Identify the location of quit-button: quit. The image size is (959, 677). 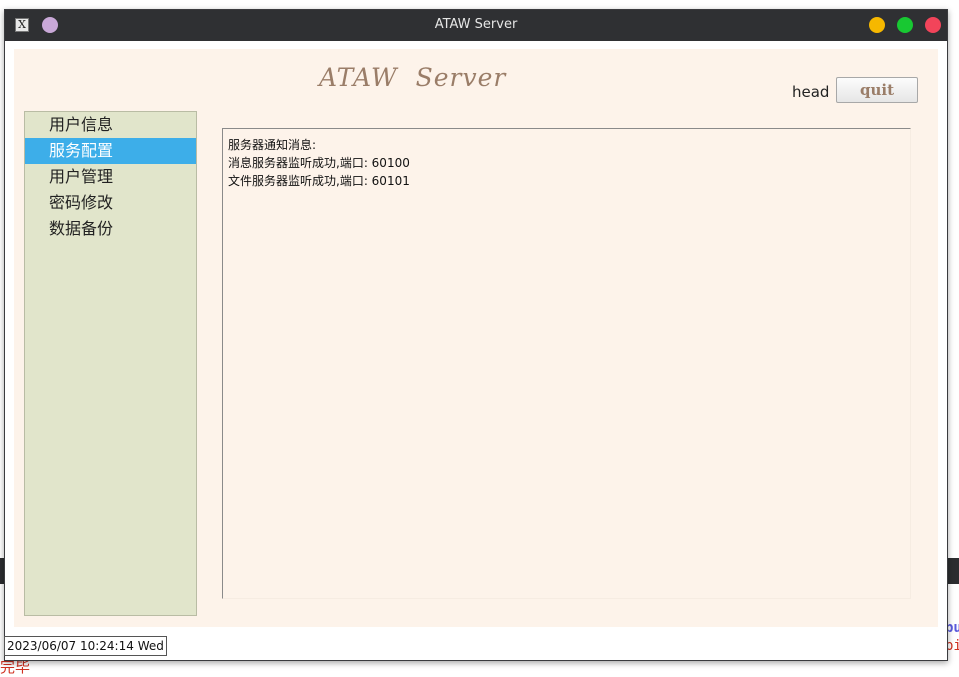
(877, 90).